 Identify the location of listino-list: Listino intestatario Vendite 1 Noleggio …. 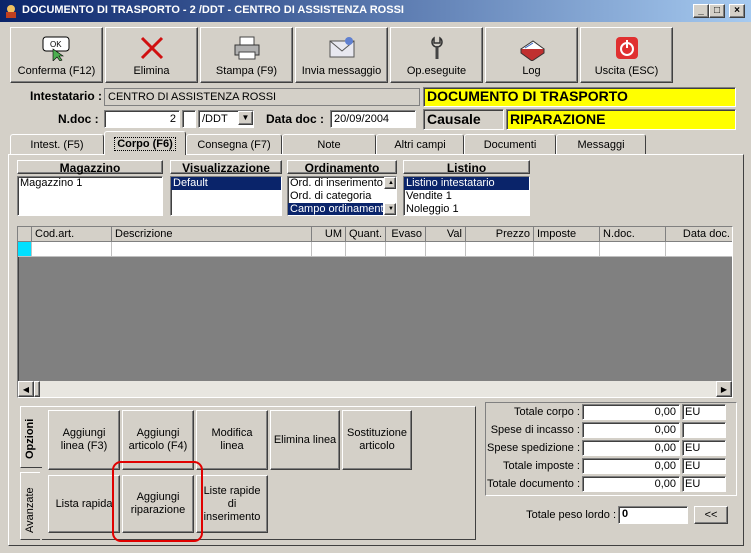
(466, 196).